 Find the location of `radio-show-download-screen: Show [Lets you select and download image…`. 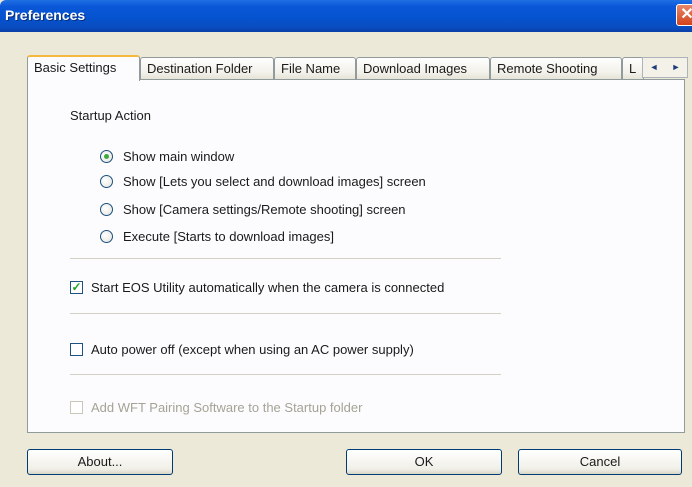

radio-show-download-screen: Show [Lets you select and download image… is located at coordinates (263, 181).